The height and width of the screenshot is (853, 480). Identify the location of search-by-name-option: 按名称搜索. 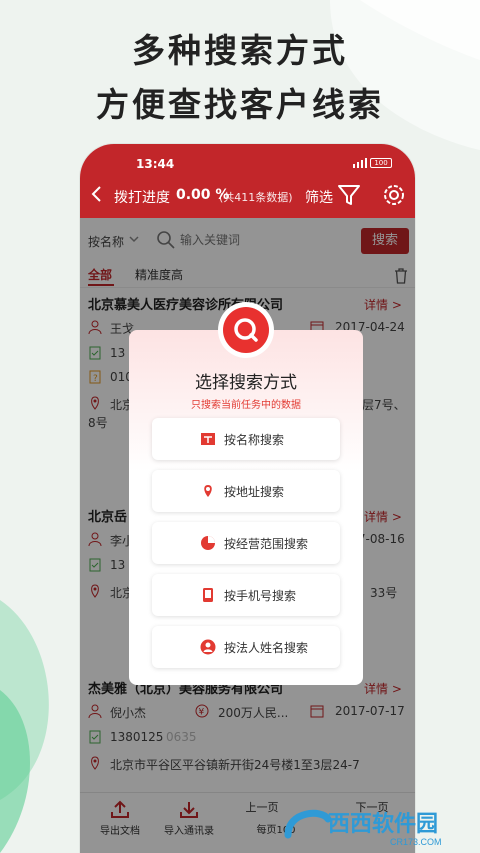
(246, 439).